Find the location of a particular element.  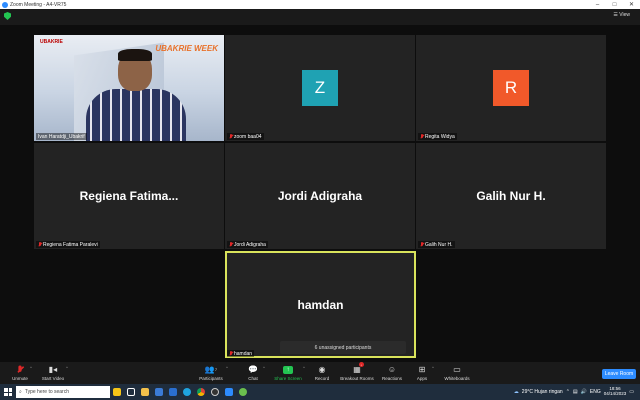

apps-button: ⊞ Apps is located at coordinates (422, 372).